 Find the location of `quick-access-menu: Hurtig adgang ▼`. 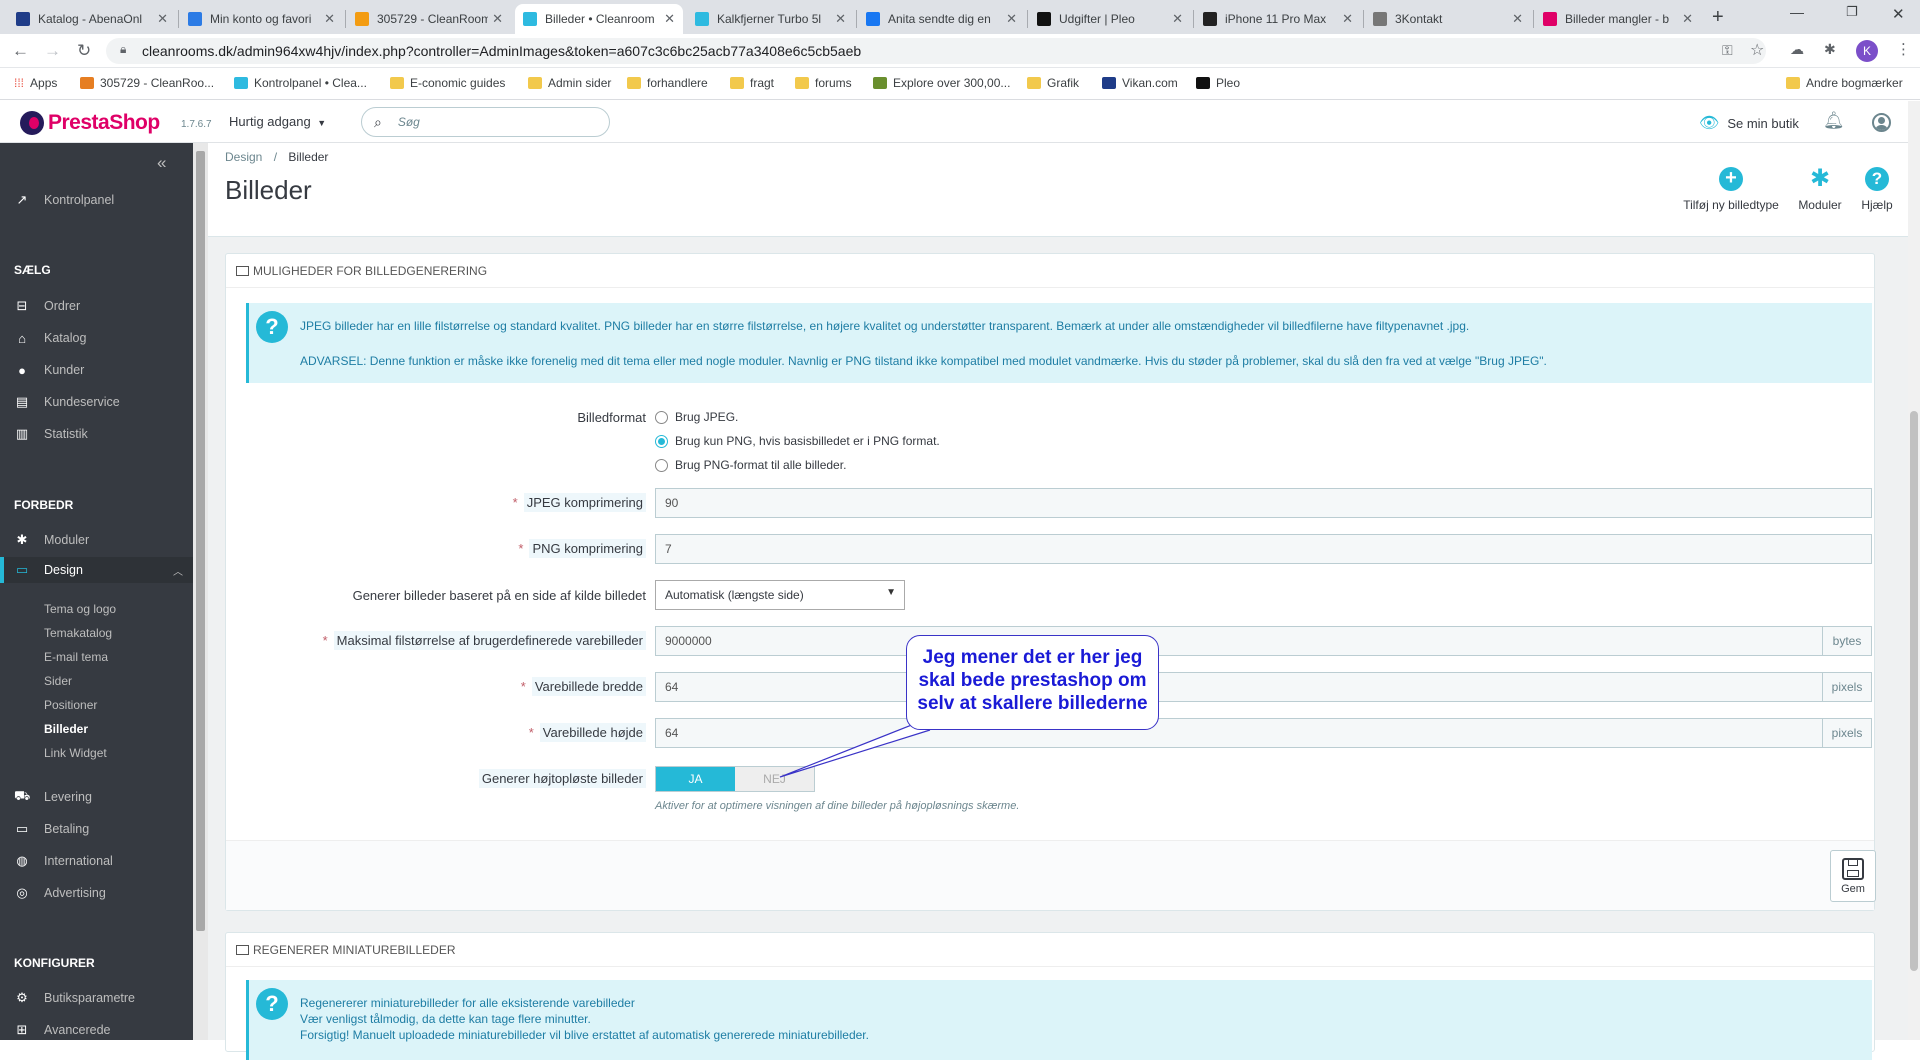

quick-access-menu: Hurtig adgang ▼ is located at coordinates (277, 121).